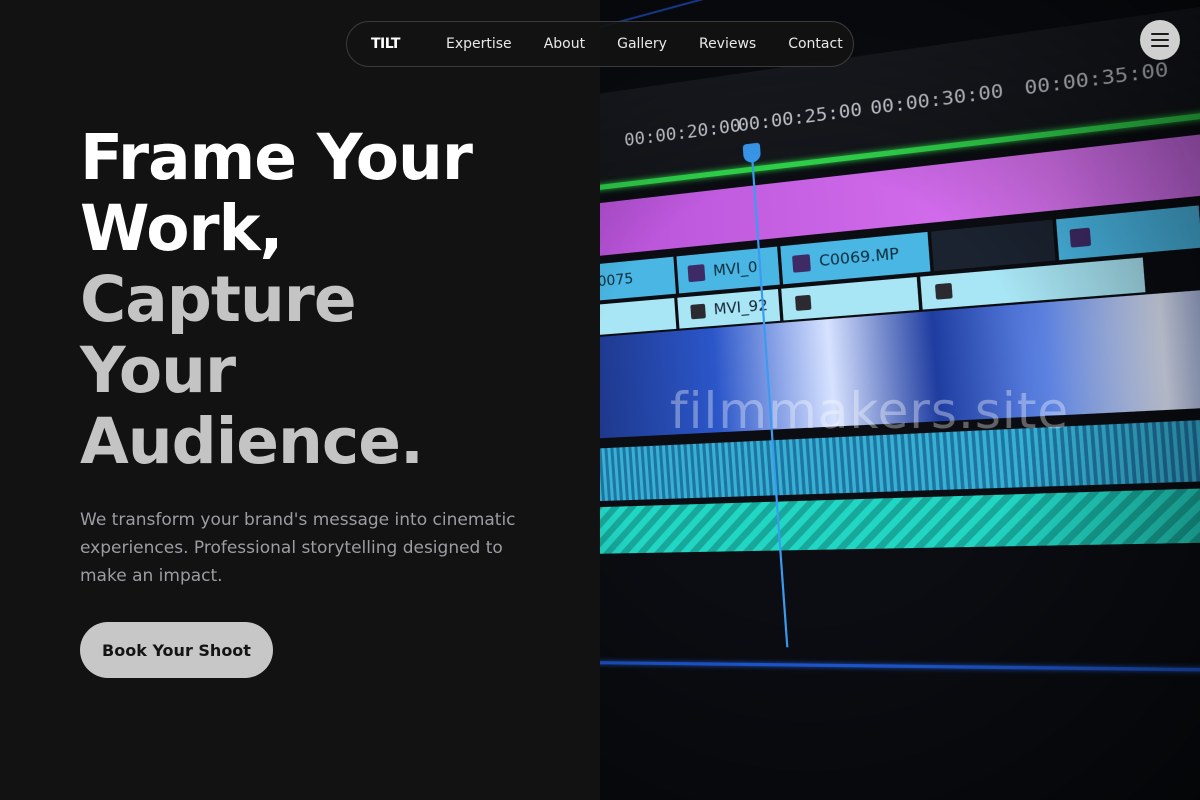 This screenshot has height=800, width=1200. What do you see at coordinates (218, 299) in the screenshot?
I see `hero-title-line: Capture` at bounding box center [218, 299].